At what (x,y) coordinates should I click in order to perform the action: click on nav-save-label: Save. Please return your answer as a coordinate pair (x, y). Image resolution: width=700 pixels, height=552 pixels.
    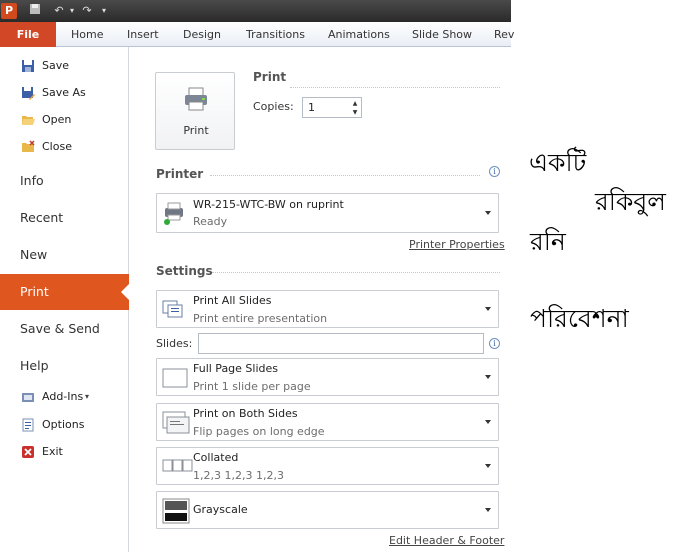
    Looking at the image, I should click on (56, 65).